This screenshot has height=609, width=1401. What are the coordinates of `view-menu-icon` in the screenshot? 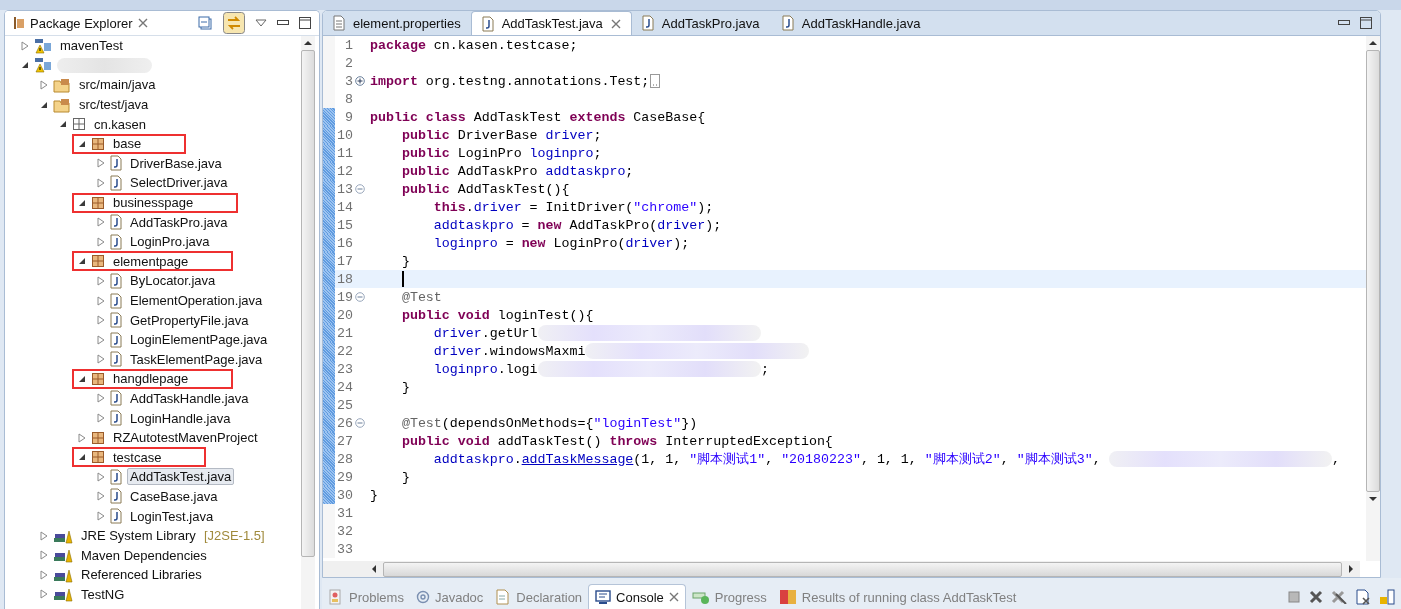 It's located at (261, 23).